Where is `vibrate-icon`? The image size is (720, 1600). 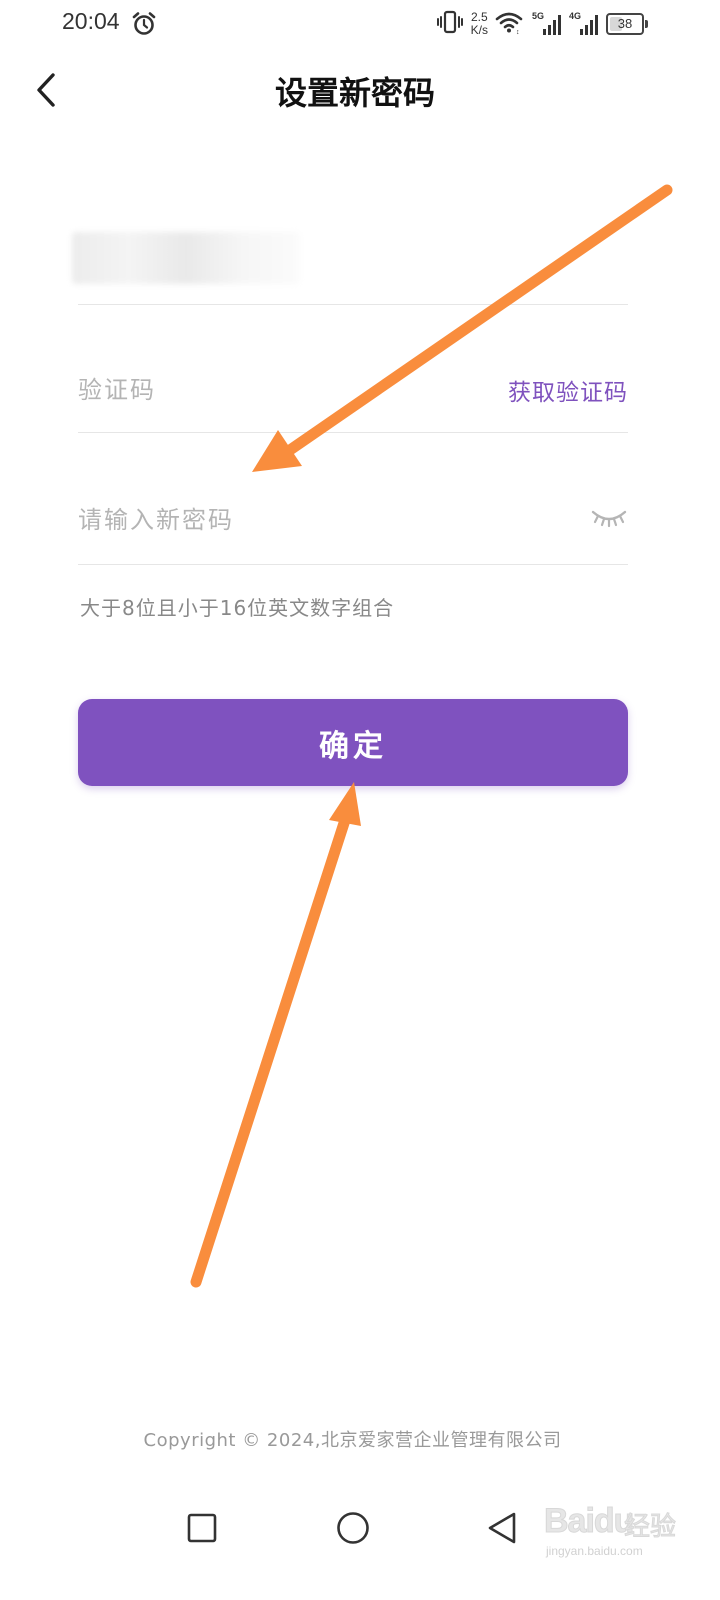
vibrate-icon is located at coordinates (450, 24).